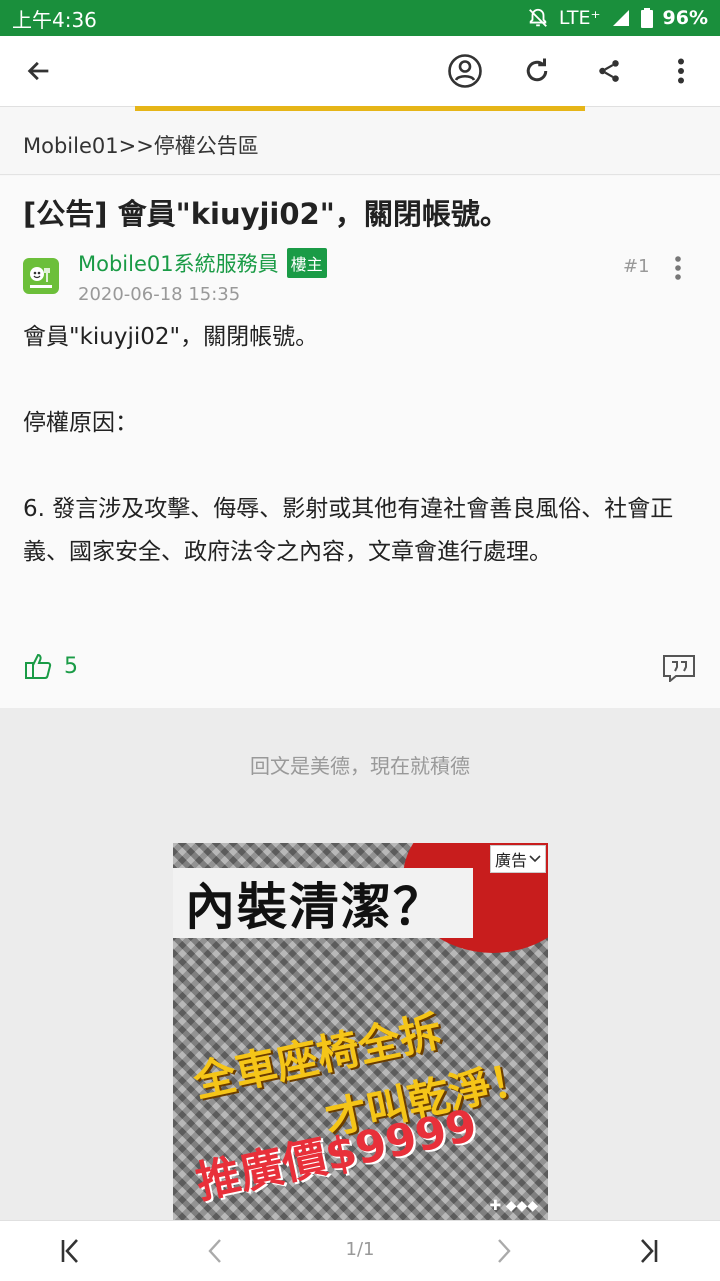 This screenshot has width=720, height=1281. I want to click on refresh-icon, so click(537, 70).